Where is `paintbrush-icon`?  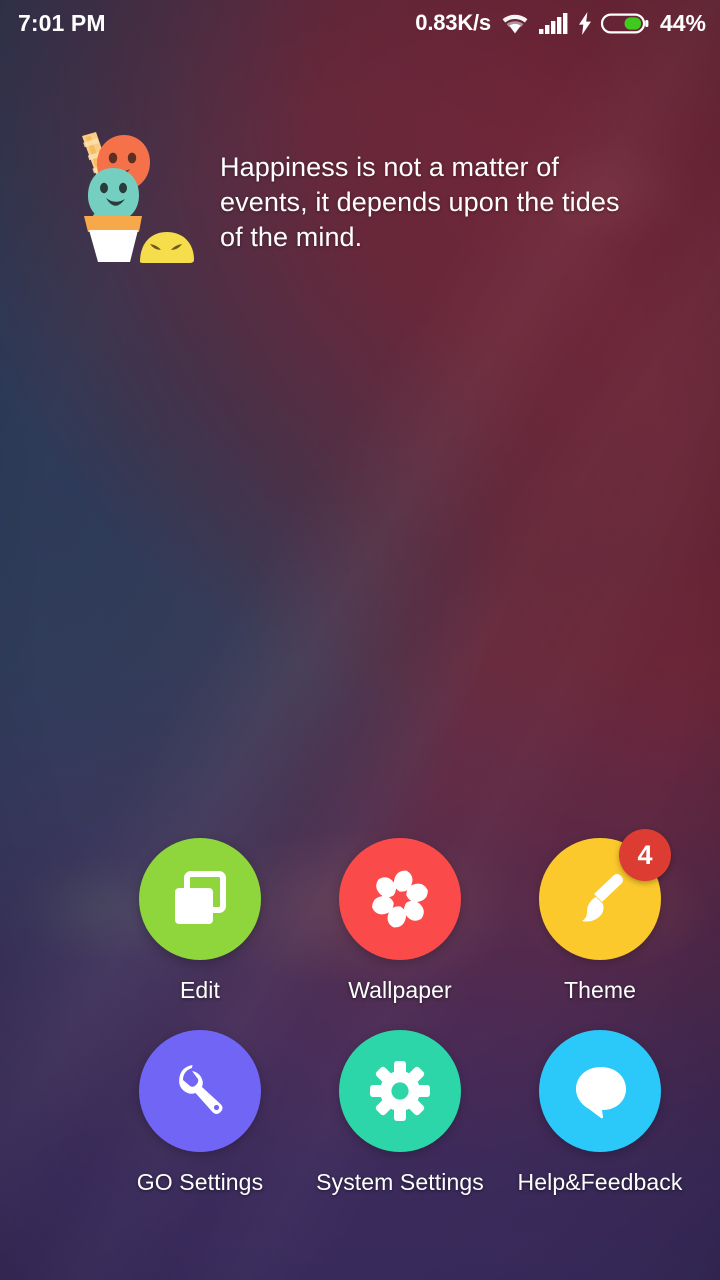 paintbrush-icon is located at coordinates (602, 898).